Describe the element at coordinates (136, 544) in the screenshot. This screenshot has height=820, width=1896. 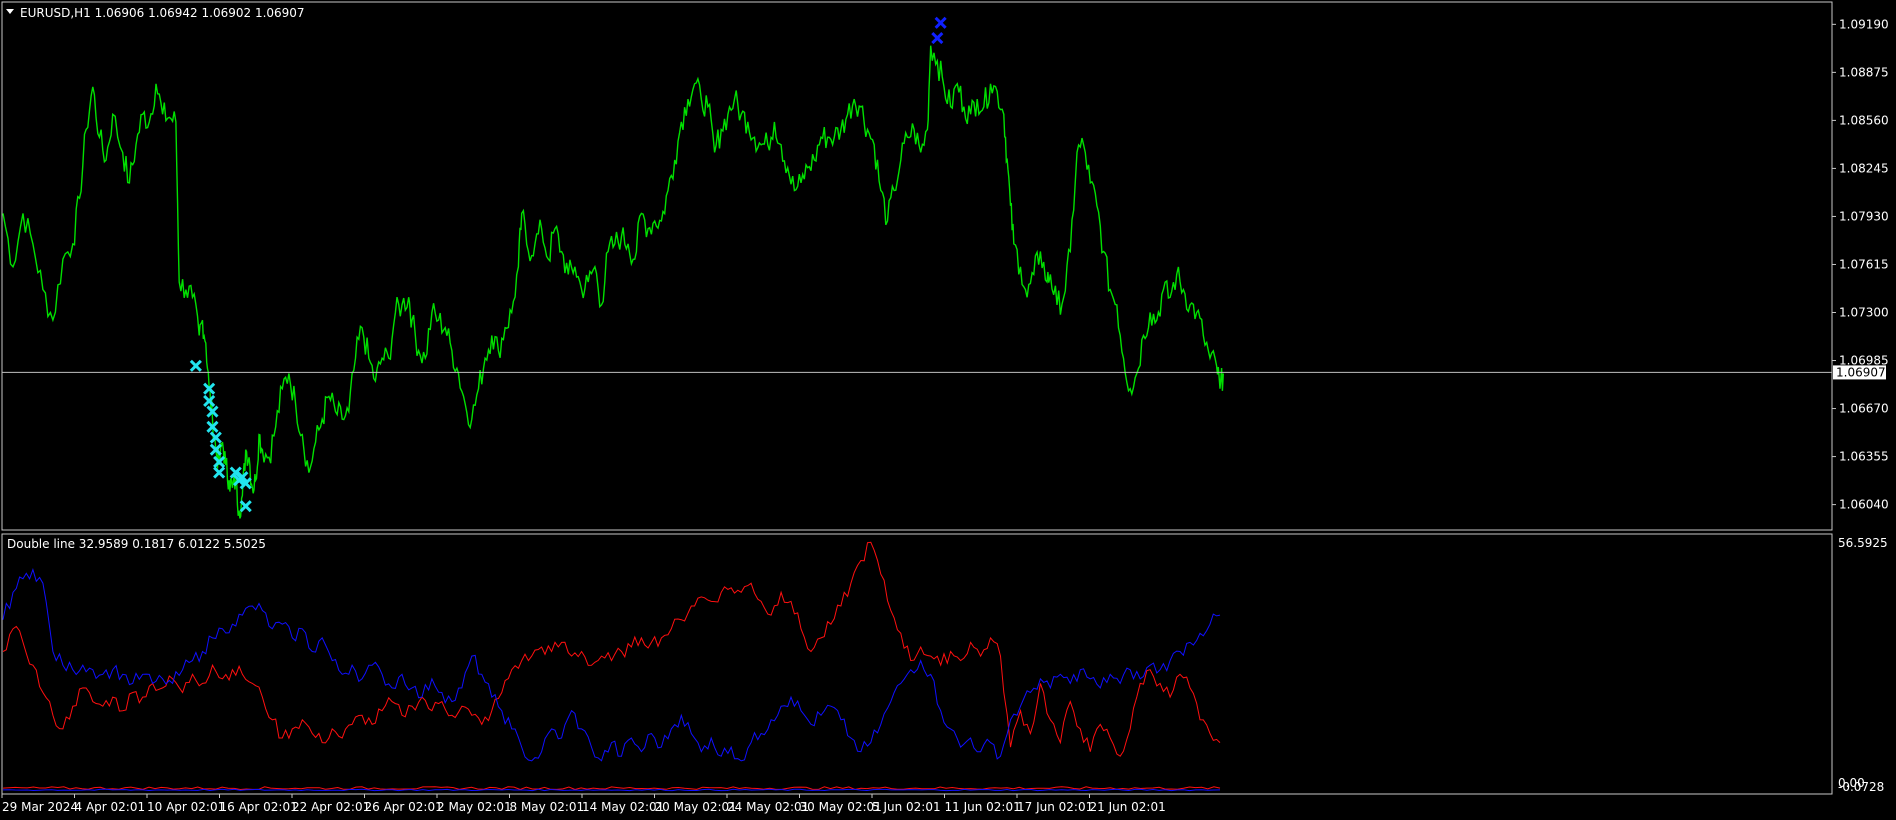
I see `indicator-panel-title: Double line 32.9589 0.1817 6.0122 5.5025` at that location.